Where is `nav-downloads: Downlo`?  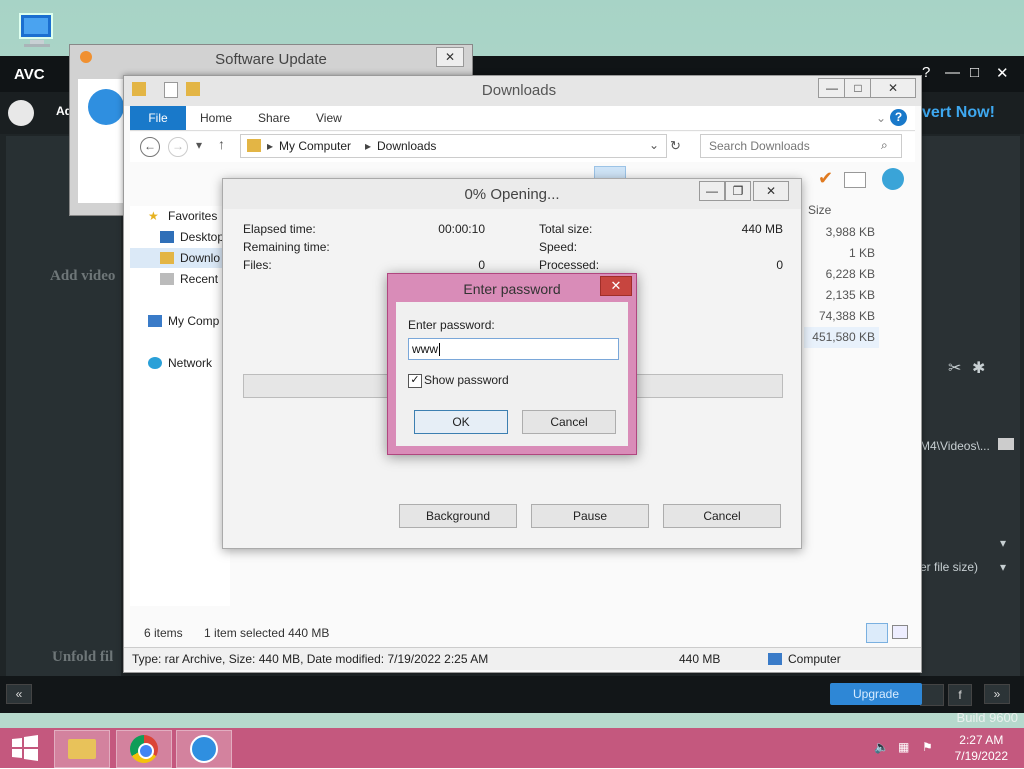
nav-downloads: Downlo is located at coordinates (180, 258).